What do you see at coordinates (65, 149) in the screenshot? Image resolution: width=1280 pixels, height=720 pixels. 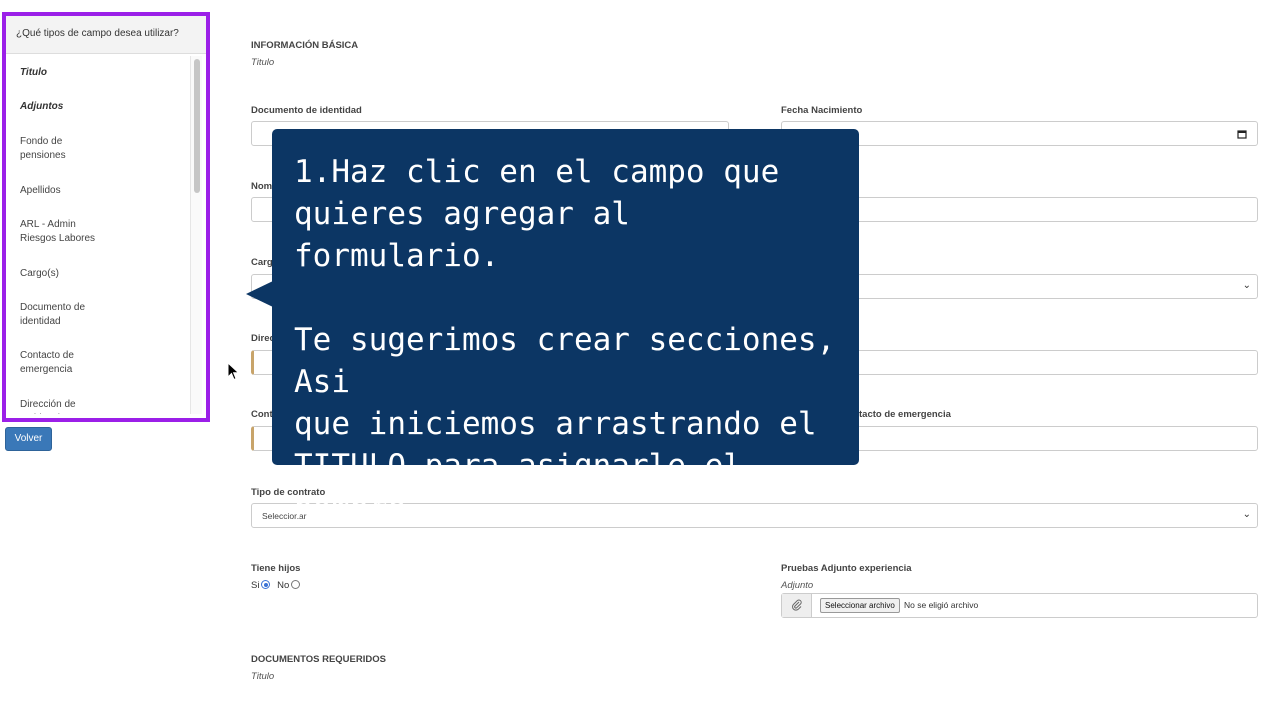 I see `palette-item-fondo-pensiones: Fondo de pensiones` at bounding box center [65, 149].